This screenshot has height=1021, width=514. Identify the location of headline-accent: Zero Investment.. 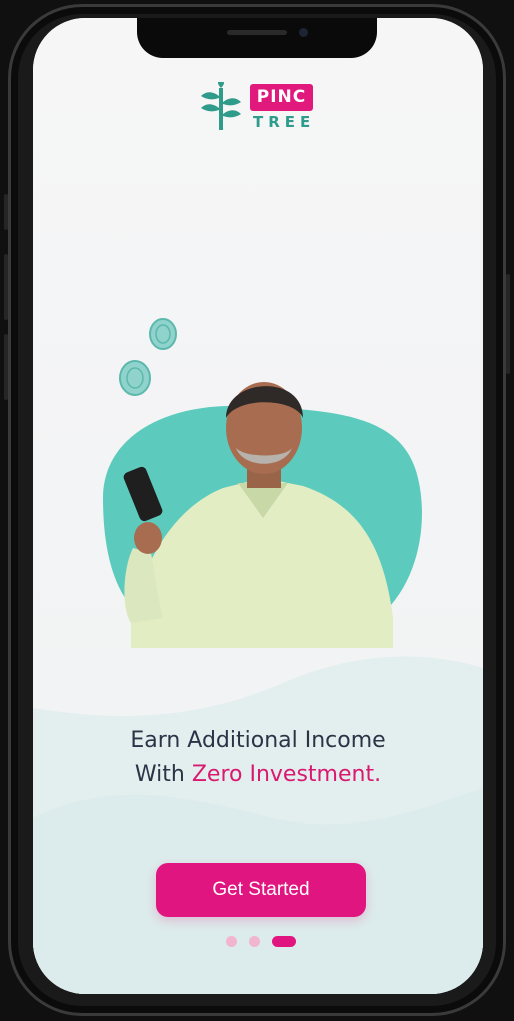
(286, 774).